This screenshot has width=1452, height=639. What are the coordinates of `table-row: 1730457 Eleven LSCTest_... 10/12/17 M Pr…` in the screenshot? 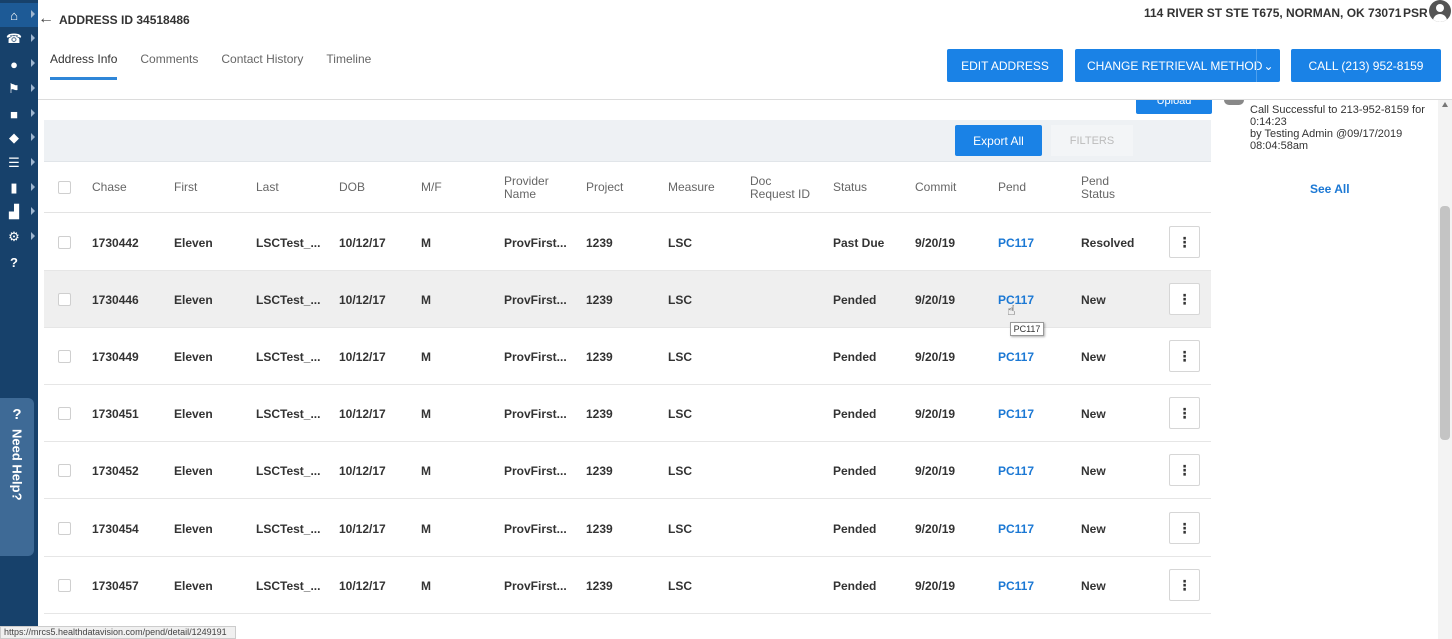 It's located at (627, 585).